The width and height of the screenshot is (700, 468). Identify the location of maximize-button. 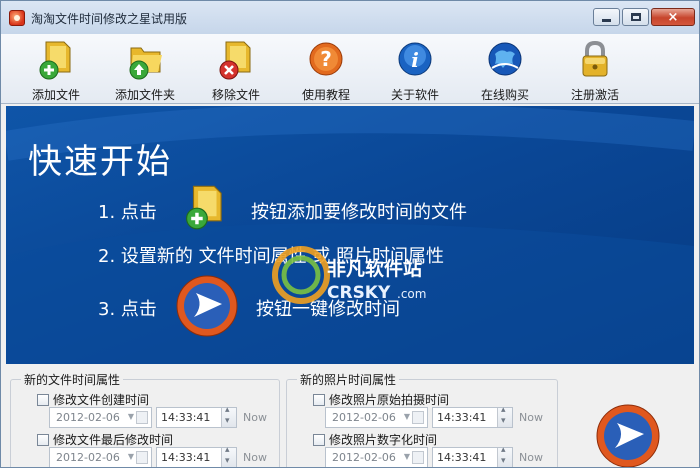
(635, 17).